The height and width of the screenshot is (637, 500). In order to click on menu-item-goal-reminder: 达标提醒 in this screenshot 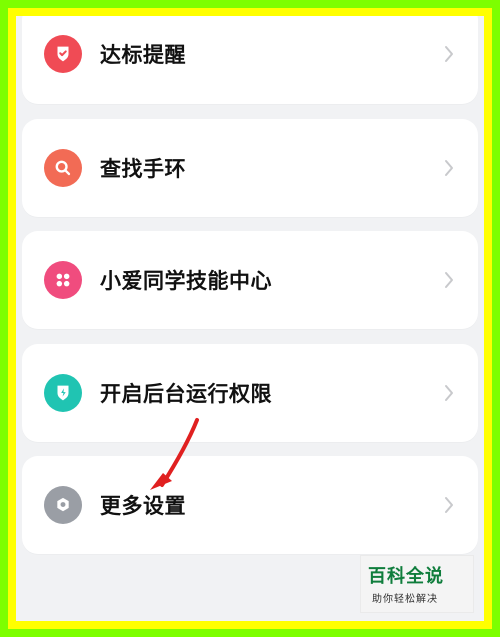, I will do `click(250, 57)`.